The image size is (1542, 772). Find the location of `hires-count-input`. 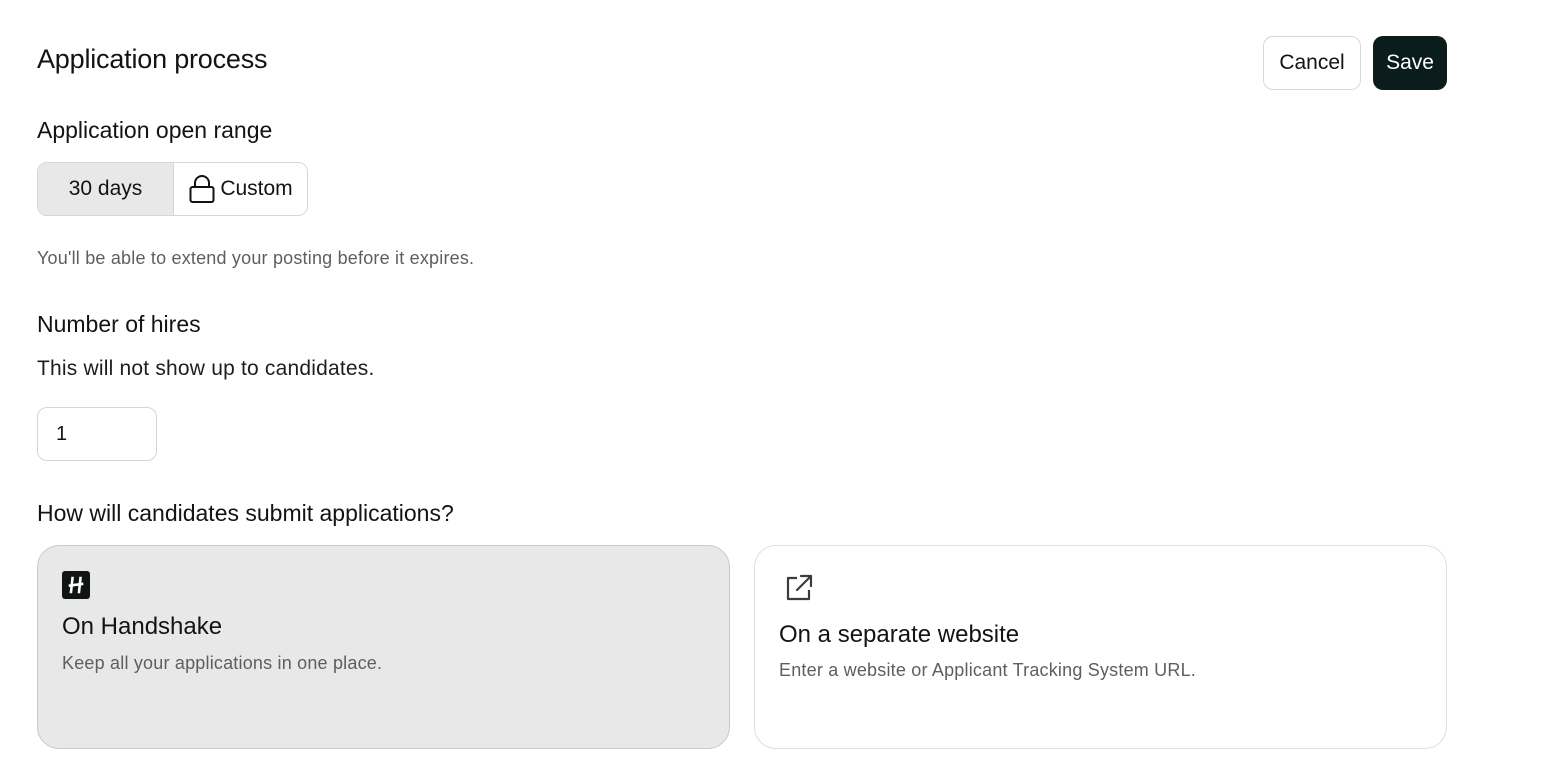

hires-count-input is located at coordinates (97, 434).